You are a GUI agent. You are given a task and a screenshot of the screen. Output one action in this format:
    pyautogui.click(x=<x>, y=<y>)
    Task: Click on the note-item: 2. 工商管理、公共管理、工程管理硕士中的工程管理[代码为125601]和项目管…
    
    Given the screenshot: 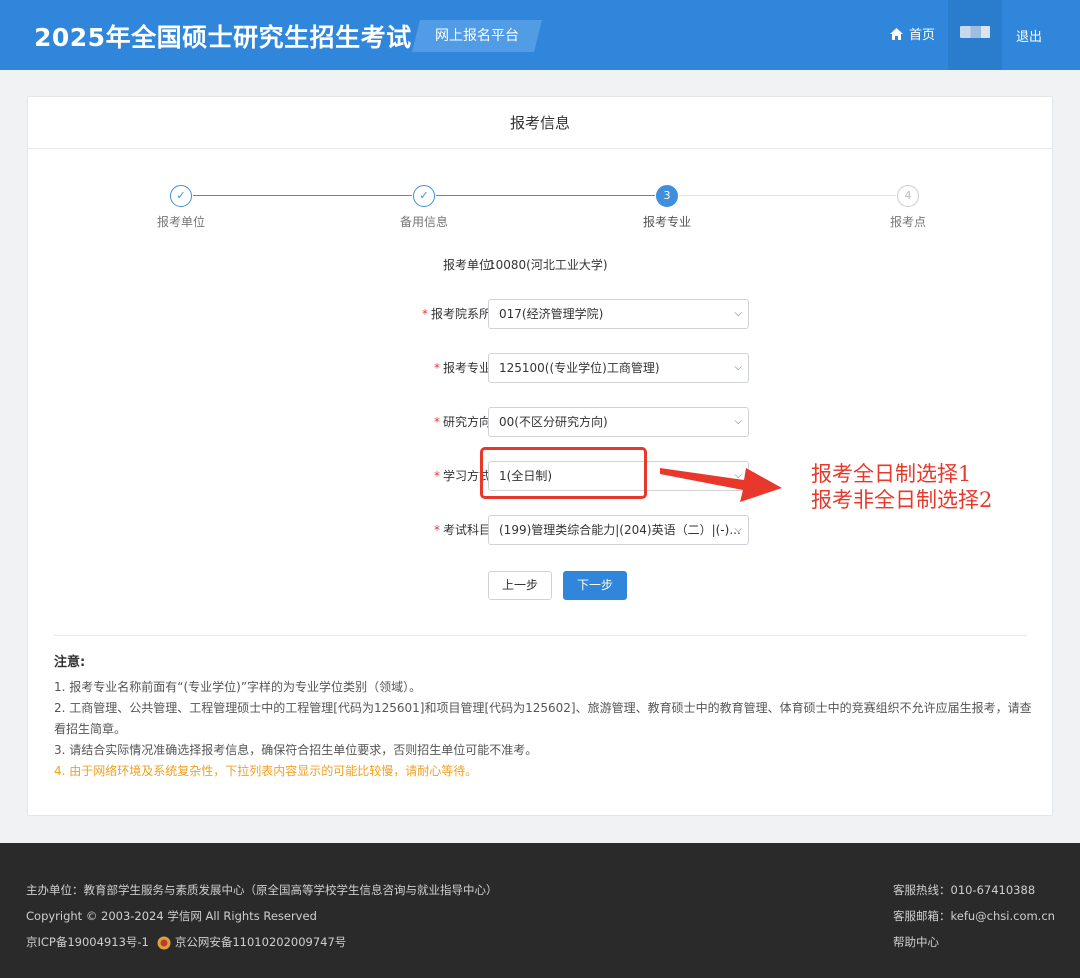 What is the action you would take?
    pyautogui.click(x=543, y=718)
    